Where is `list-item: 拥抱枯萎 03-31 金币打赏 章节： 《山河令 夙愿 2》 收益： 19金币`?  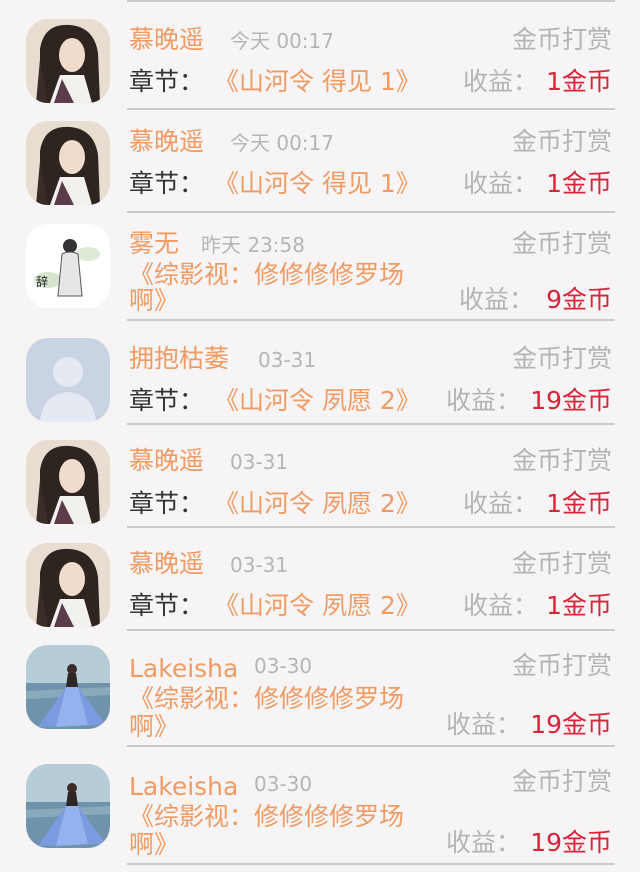
list-item: 拥抱枯萎 03-31 金币打赏 章节： 《山河令 夙愿 2》 收益： 19金币 is located at coordinates (320, 373).